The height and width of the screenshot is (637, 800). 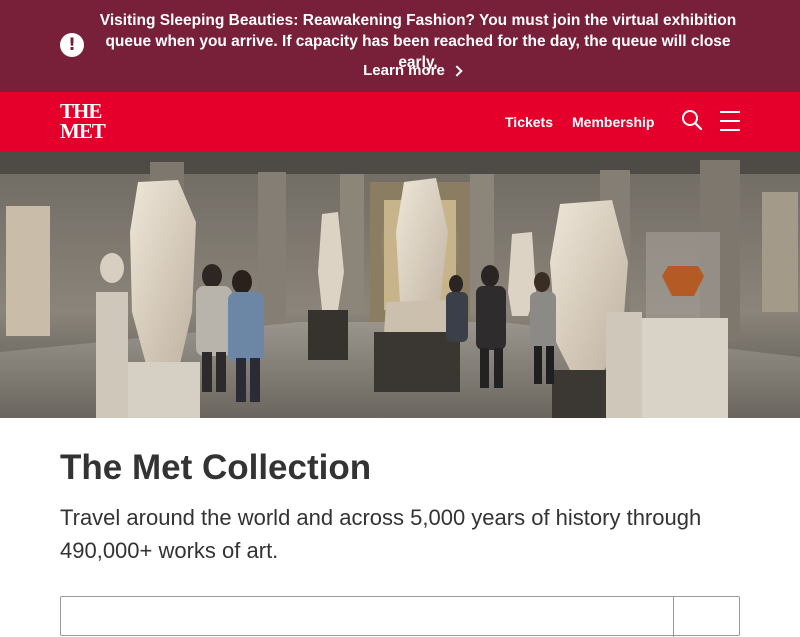 What do you see at coordinates (730, 122) in the screenshot?
I see `hamburger-menu-button` at bounding box center [730, 122].